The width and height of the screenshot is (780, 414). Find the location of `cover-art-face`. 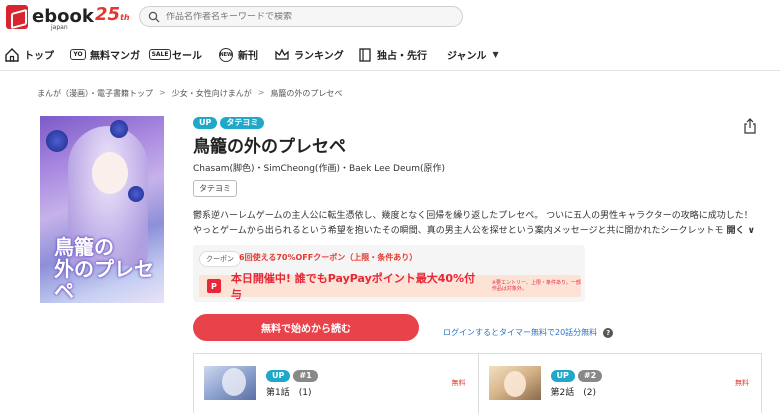

cover-art-face is located at coordinates (110, 173).